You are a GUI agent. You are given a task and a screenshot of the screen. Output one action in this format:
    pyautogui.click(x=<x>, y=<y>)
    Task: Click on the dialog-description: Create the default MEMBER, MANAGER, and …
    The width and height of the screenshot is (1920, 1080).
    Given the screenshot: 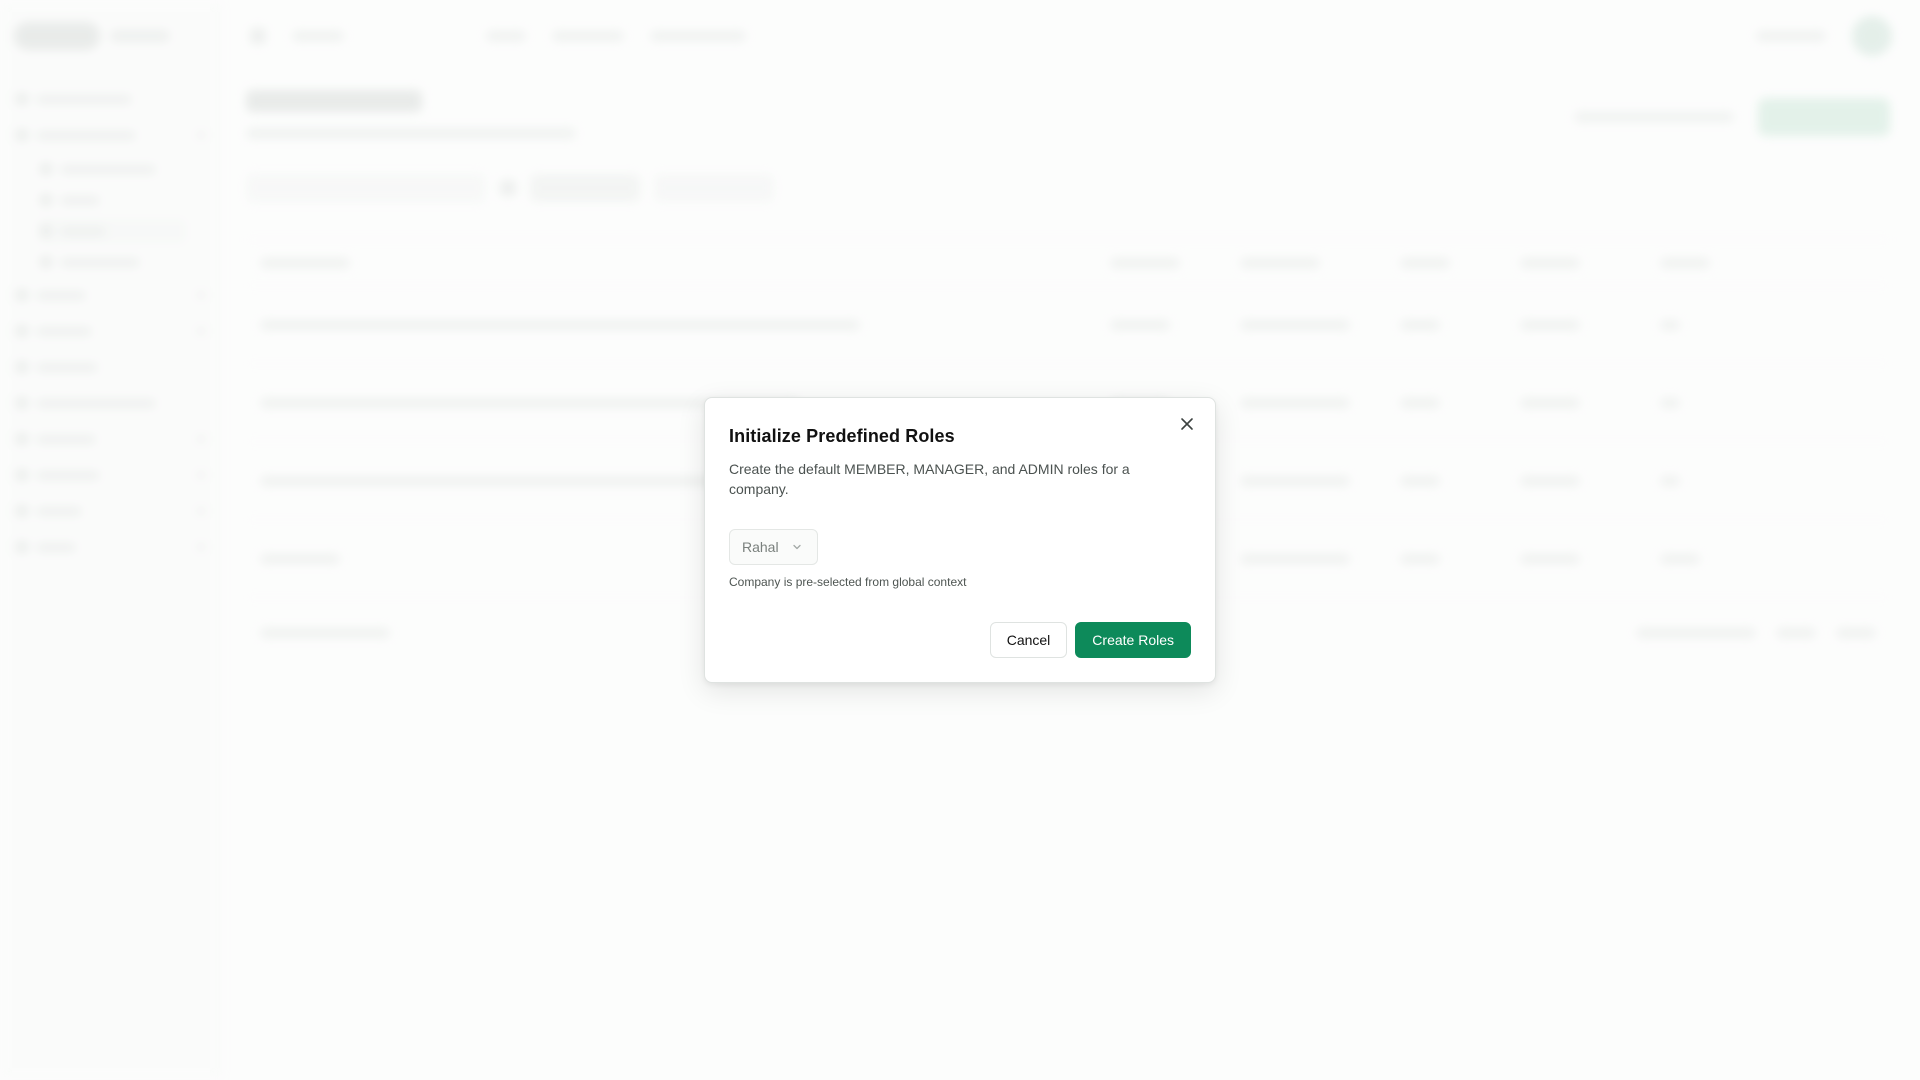 What is the action you would take?
    pyautogui.click(x=929, y=479)
    